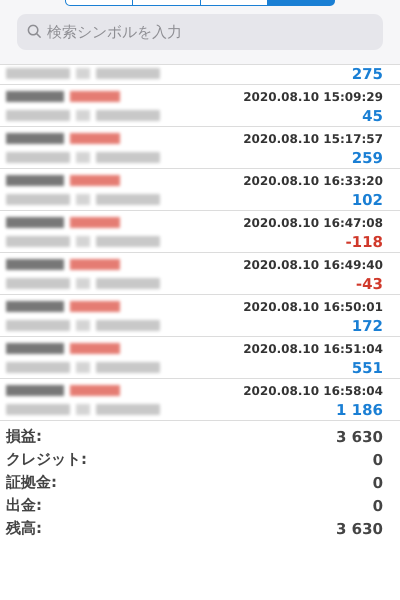  I want to click on summary-label: クレジット:, so click(46, 459).